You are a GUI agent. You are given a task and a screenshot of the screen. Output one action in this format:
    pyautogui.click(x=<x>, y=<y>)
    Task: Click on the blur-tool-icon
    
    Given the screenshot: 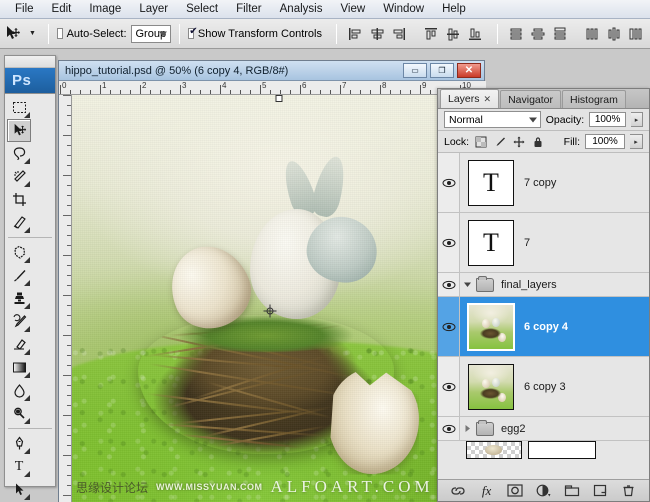 What is the action you would take?
    pyautogui.click(x=19, y=390)
    